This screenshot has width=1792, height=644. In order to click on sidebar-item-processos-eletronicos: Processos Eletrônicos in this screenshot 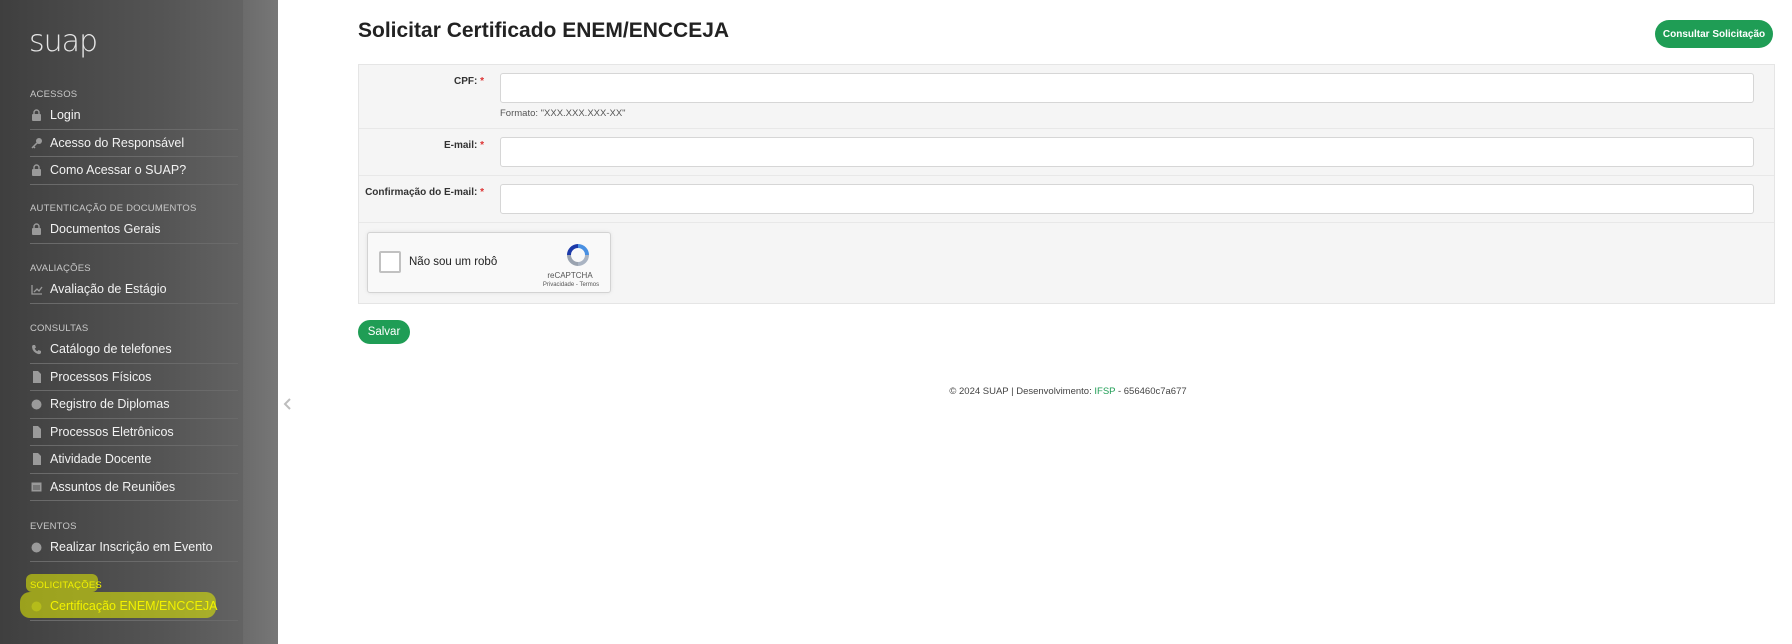, I will do `click(134, 432)`.